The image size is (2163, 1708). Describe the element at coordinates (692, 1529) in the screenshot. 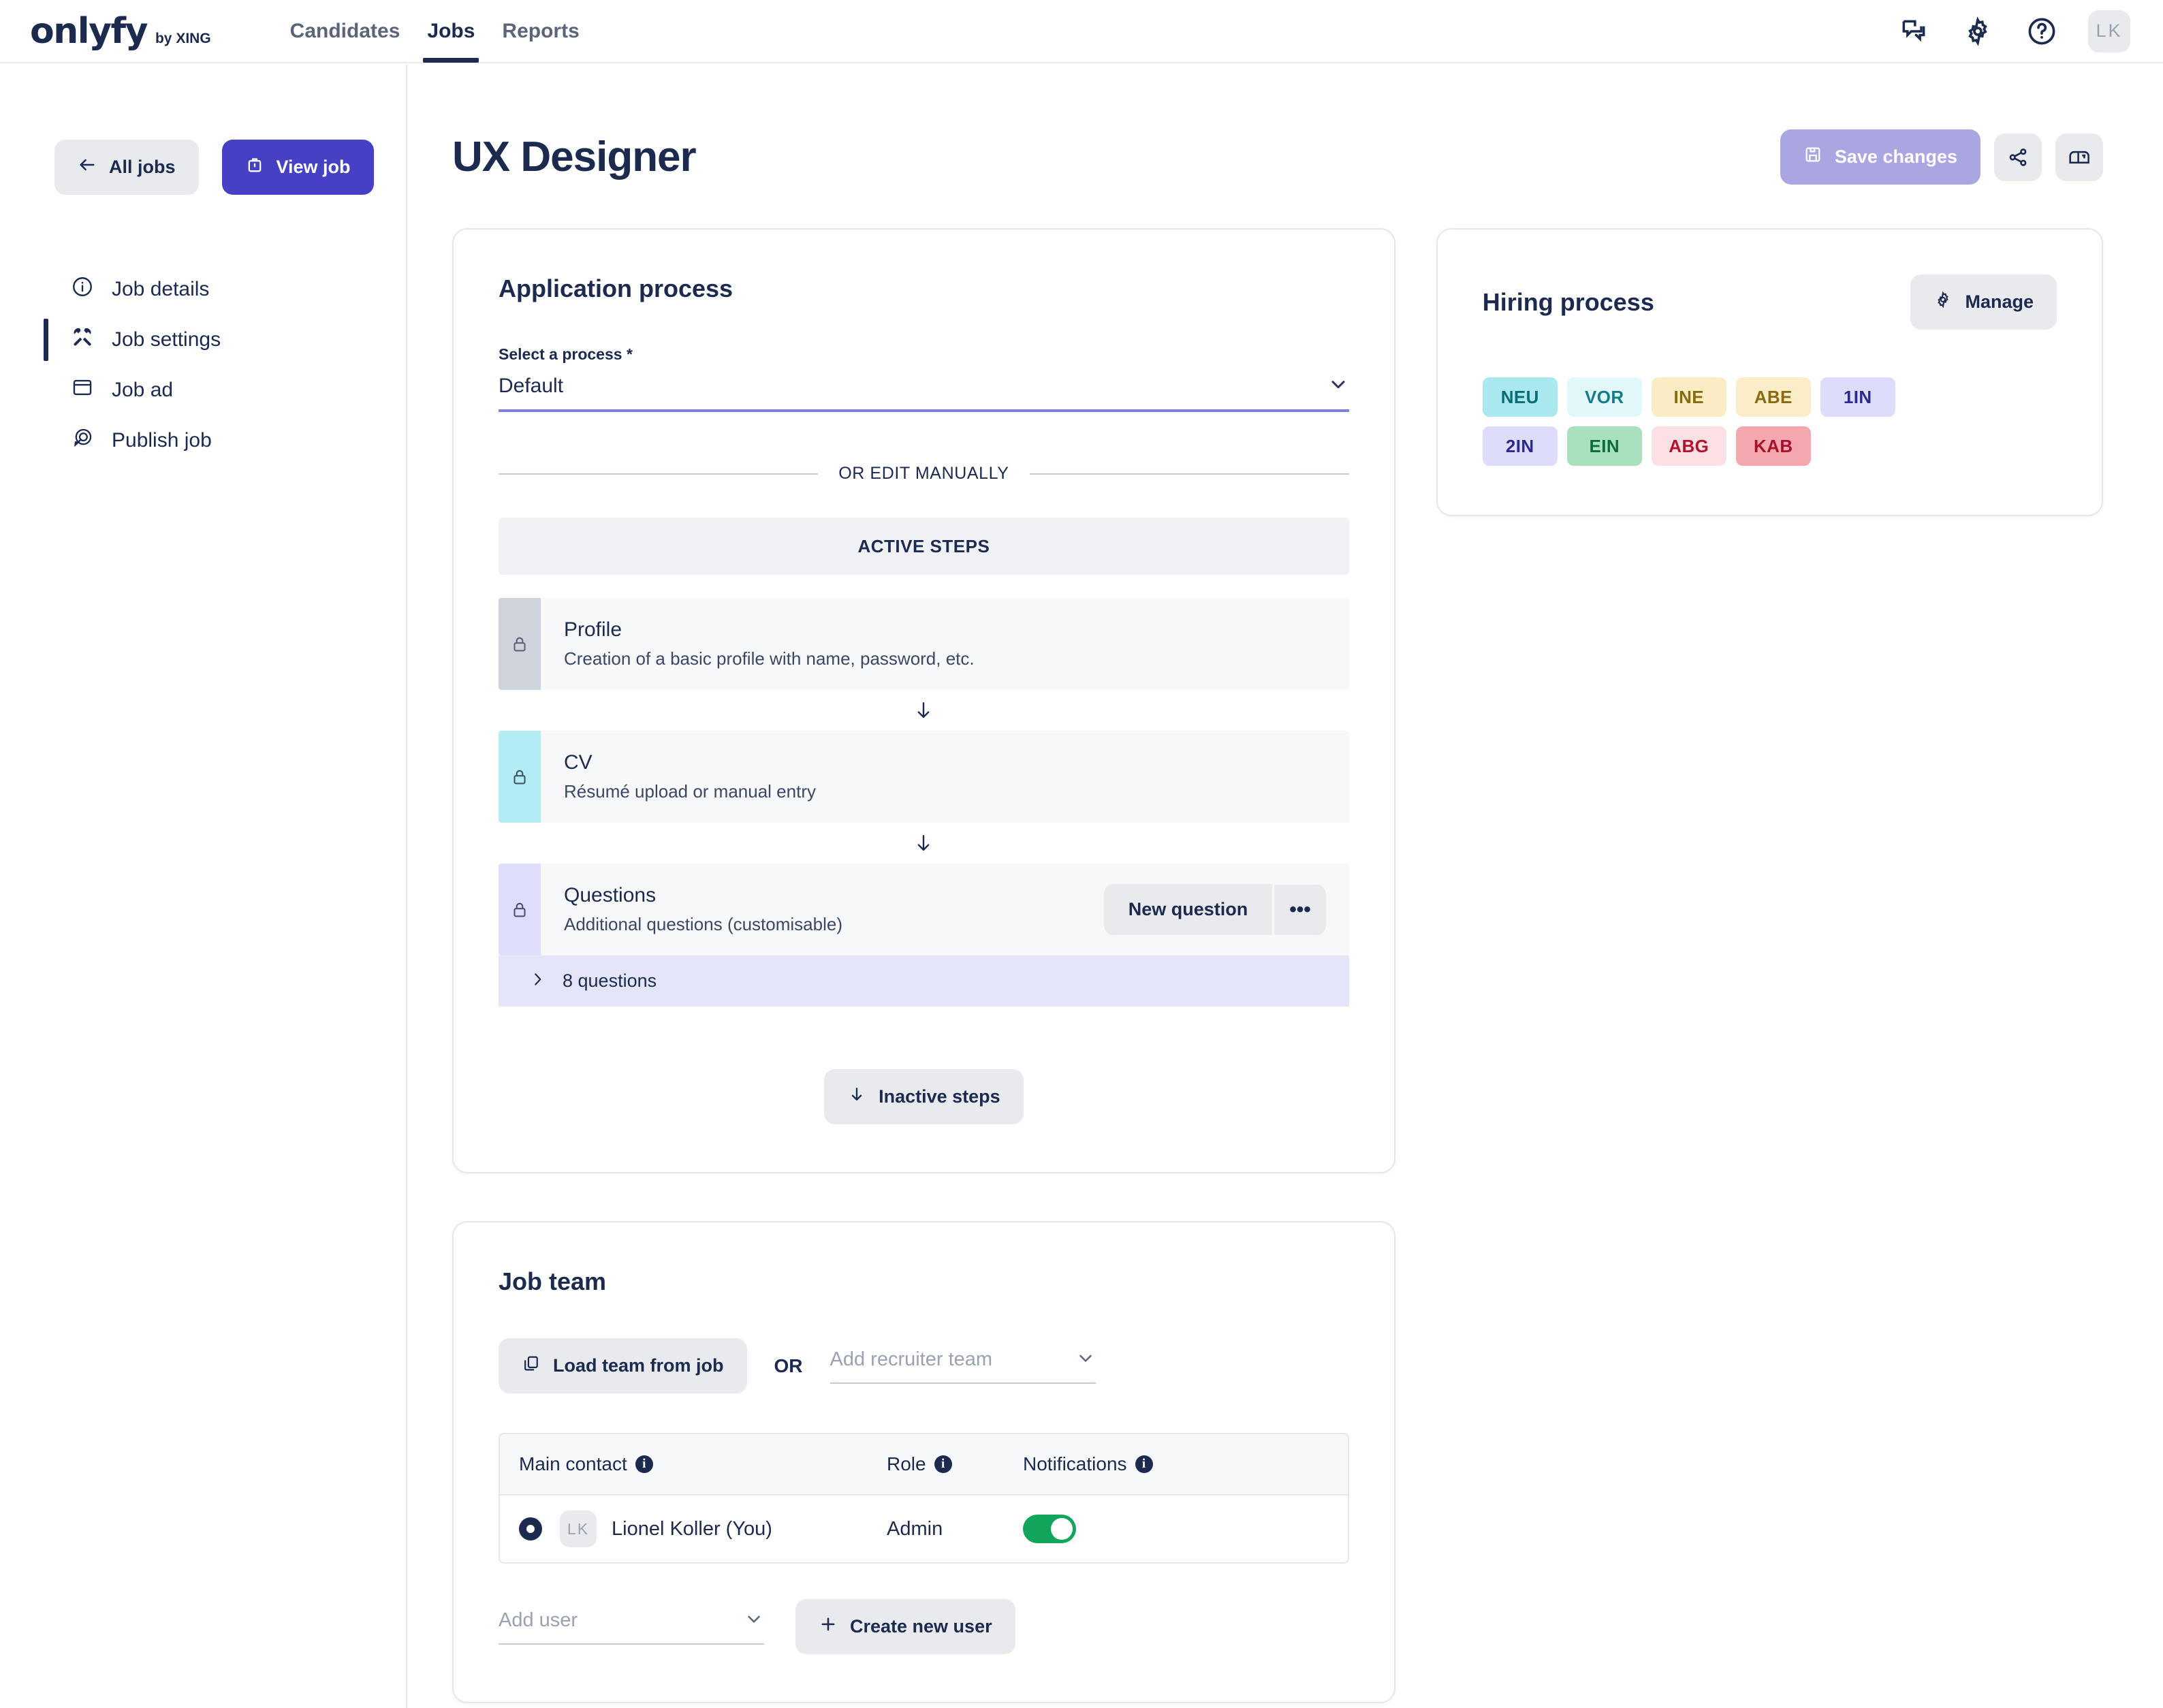

I see `team-member-name: Lionel Koller (You)` at that location.